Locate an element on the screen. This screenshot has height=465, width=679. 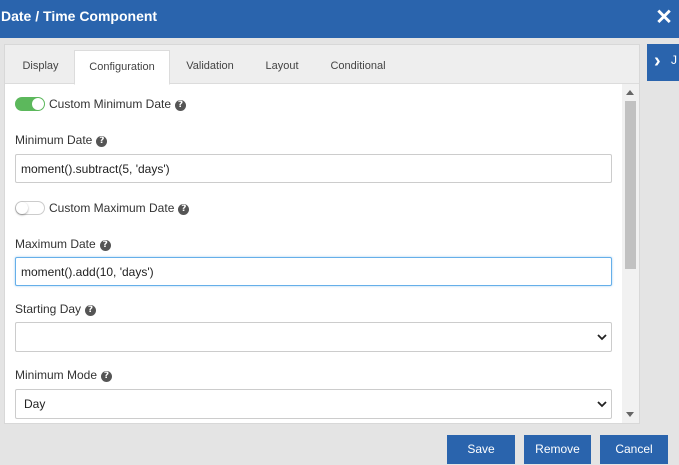
tab-validation: Validation is located at coordinates (210, 67).